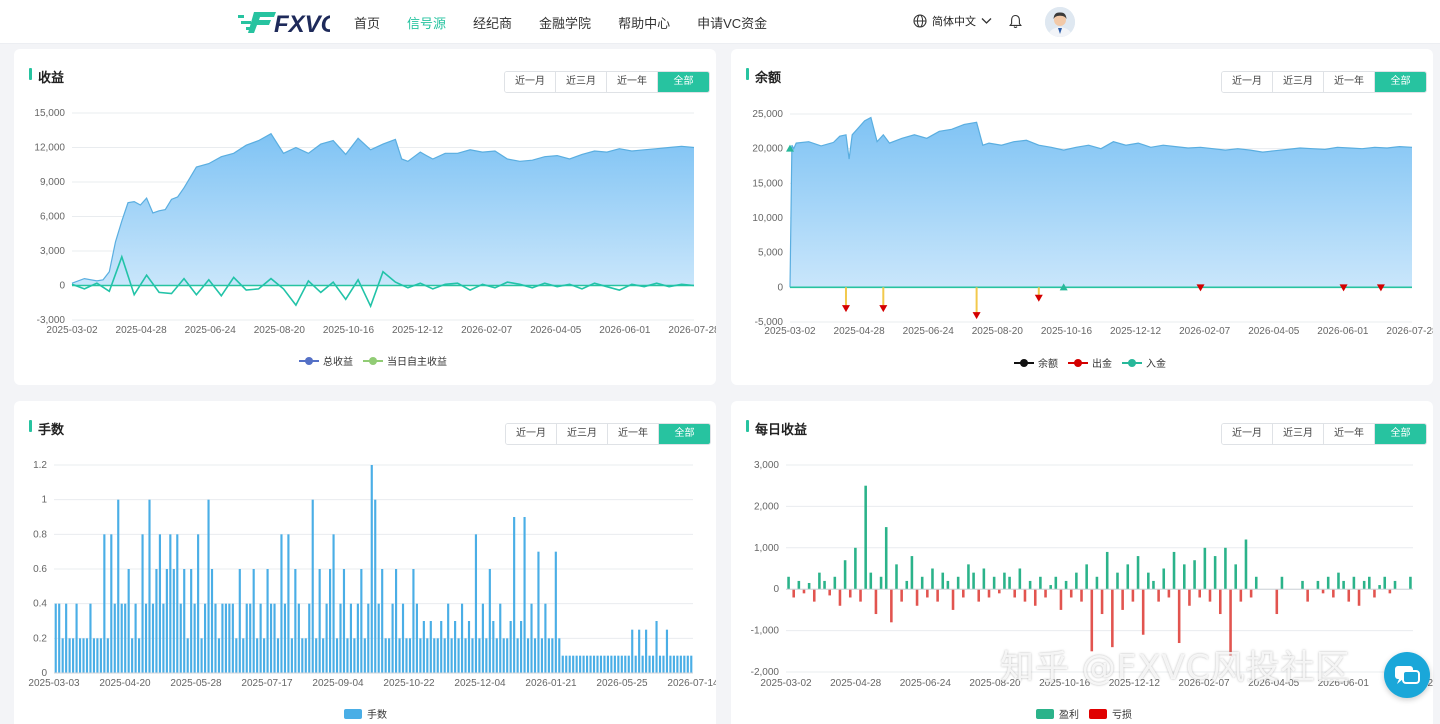 This screenshot has width=1440, height=724. What do you see at coordinates (1407, 675) in the screenshot?
I see `chat-button` at bounding box center [1407, 675].